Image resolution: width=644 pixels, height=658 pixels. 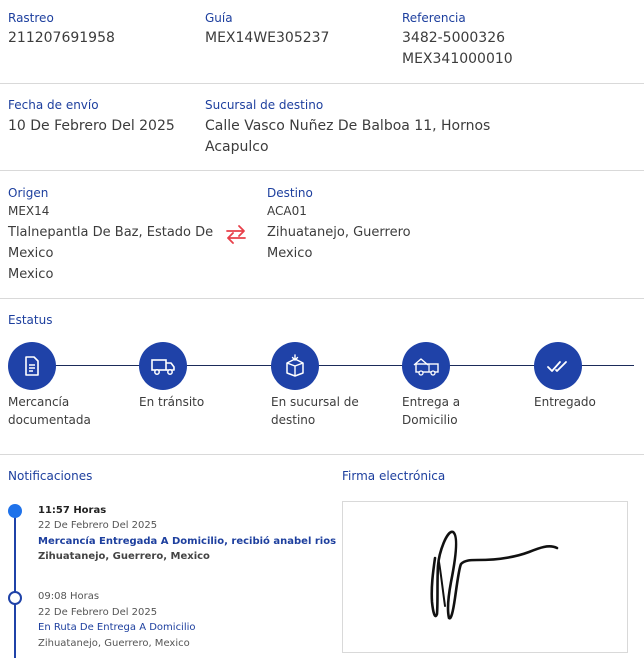 I want to click on status-step-label: En tránsito, so click(x=194, y=402).